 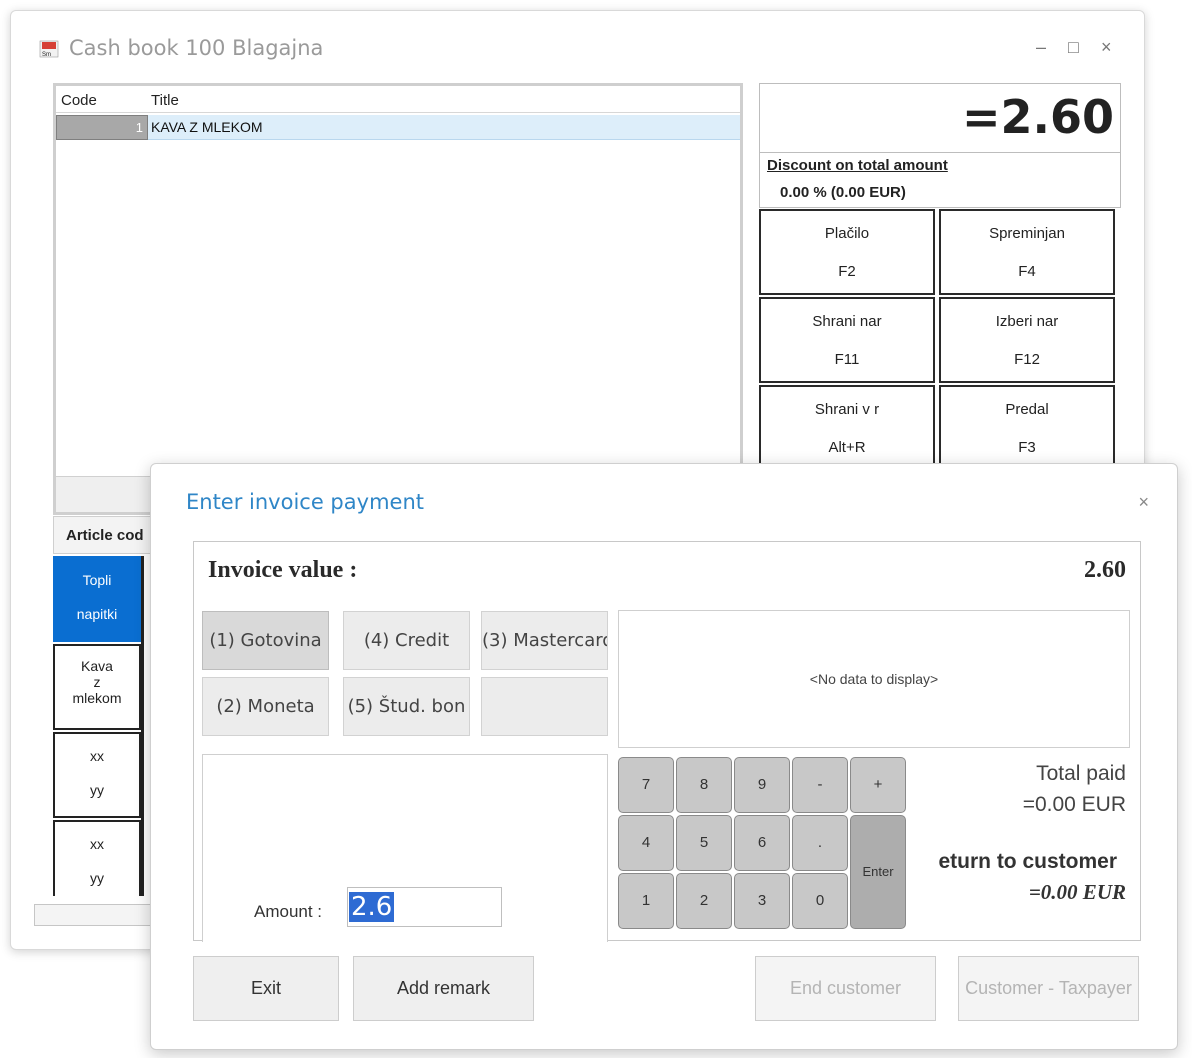 What do you see at coordinates (847, 271) in the screenshot?
I see `fkey-shortcut: F2` at bounding box center [847, 271].